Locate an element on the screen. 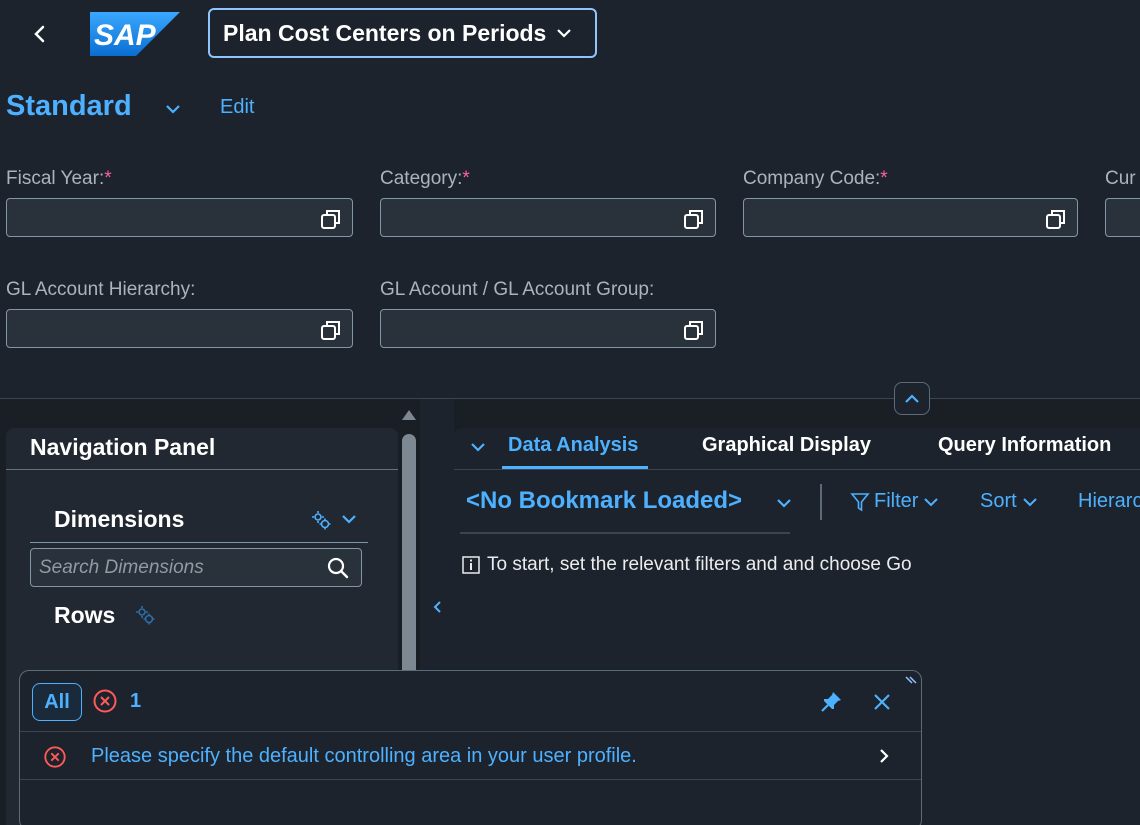  search-dimensions-input: Search Dimensions is located at coordinates (196, 567).